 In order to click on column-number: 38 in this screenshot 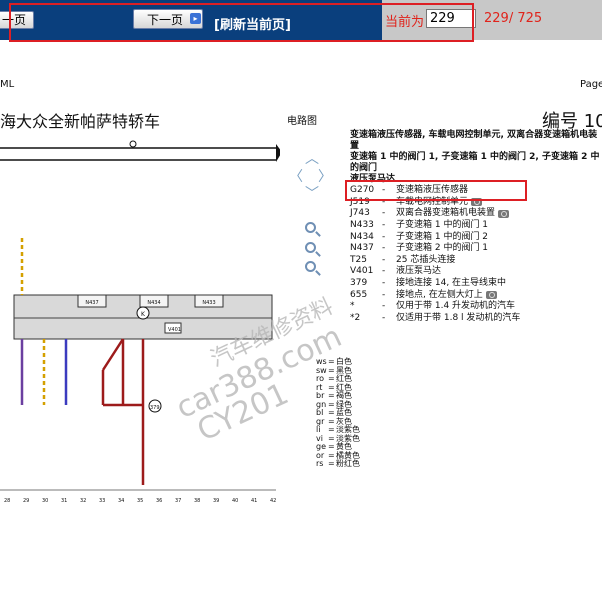, I will do `click(197, 501)`.